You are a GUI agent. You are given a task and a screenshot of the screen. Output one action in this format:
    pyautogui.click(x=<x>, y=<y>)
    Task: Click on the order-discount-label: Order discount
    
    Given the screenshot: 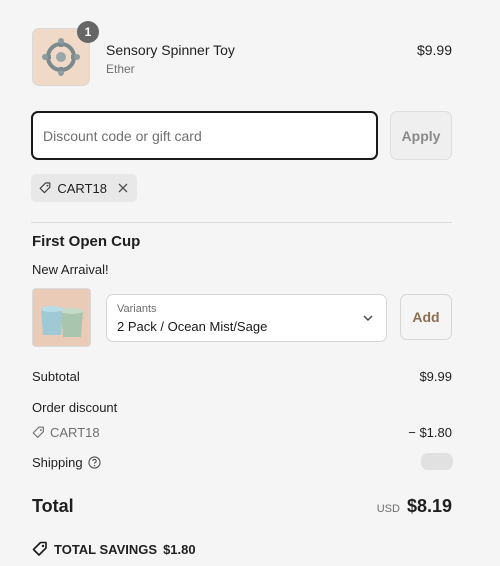 What is the action you would take?
    pyautogui.click(x=75, y=407)
    